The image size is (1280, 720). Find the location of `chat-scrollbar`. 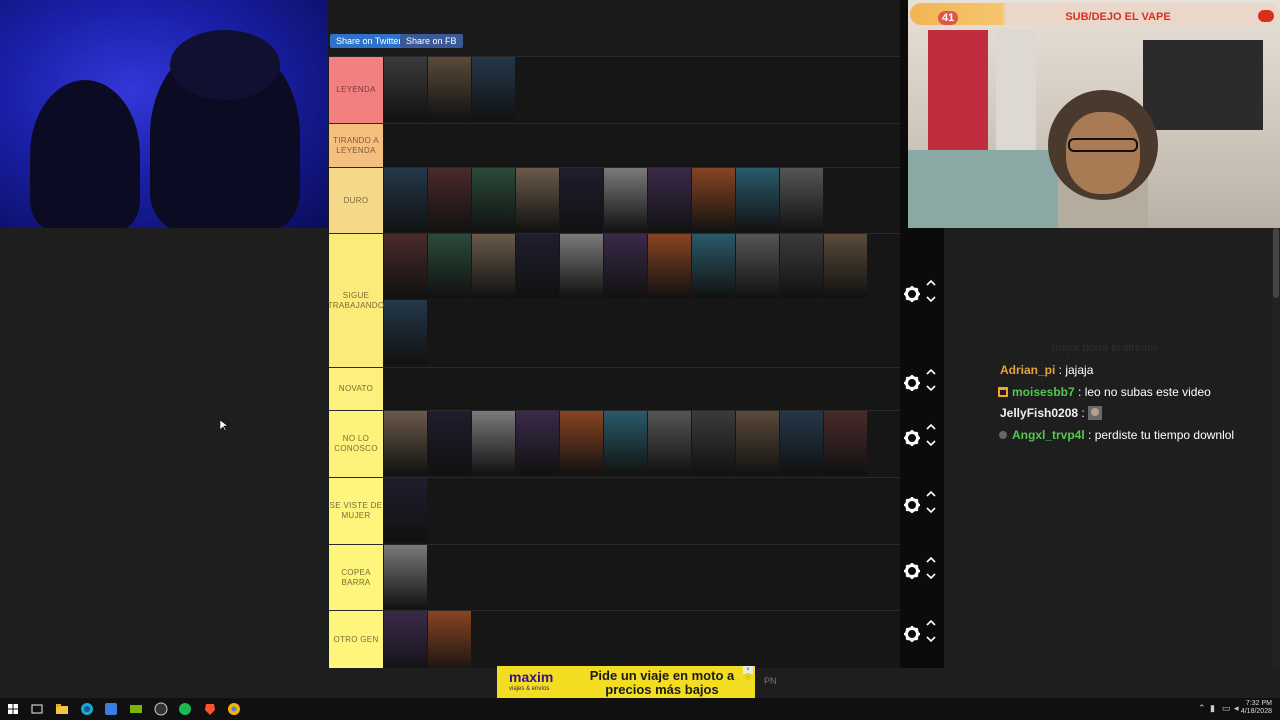

chat-scrollbar is located at coordinates (1276, 448).